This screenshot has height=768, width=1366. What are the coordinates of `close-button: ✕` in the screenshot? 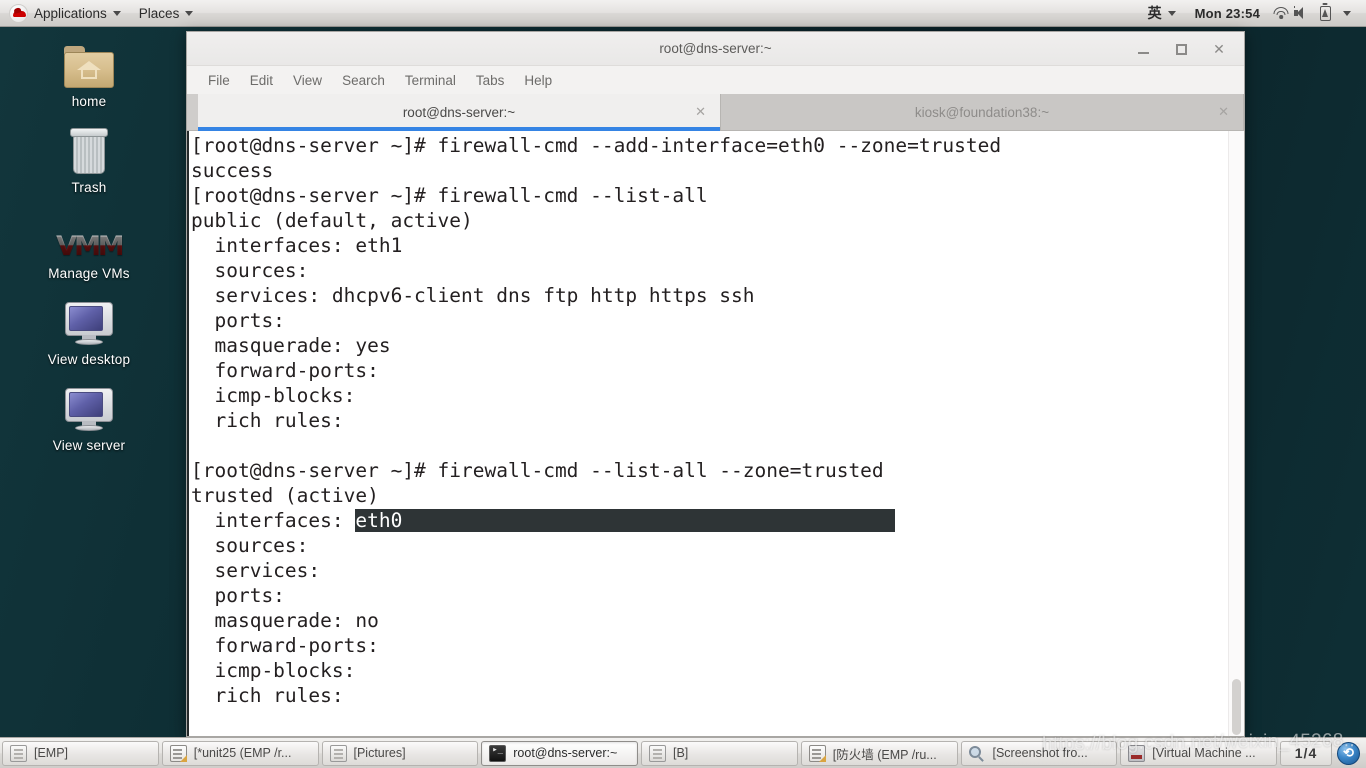 It's located at (1219, 49).